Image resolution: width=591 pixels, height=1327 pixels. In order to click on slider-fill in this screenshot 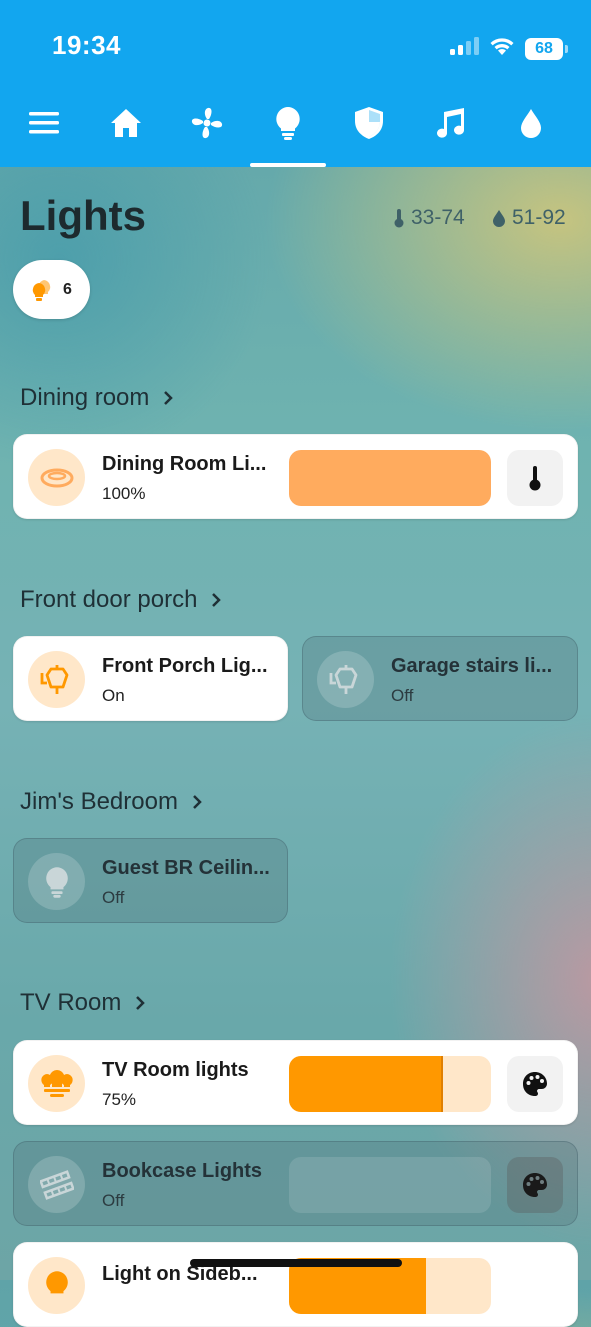, I will do `click(366, 1084)`.